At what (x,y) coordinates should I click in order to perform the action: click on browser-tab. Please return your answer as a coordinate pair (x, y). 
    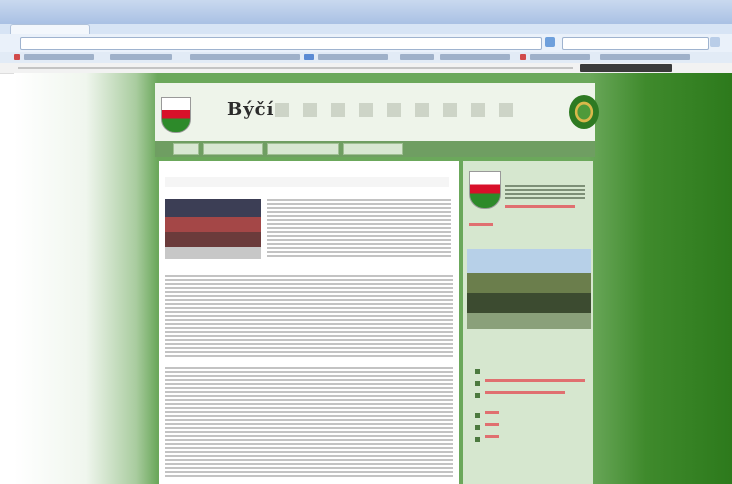
    Looking at the image, I should click on (50, 29).